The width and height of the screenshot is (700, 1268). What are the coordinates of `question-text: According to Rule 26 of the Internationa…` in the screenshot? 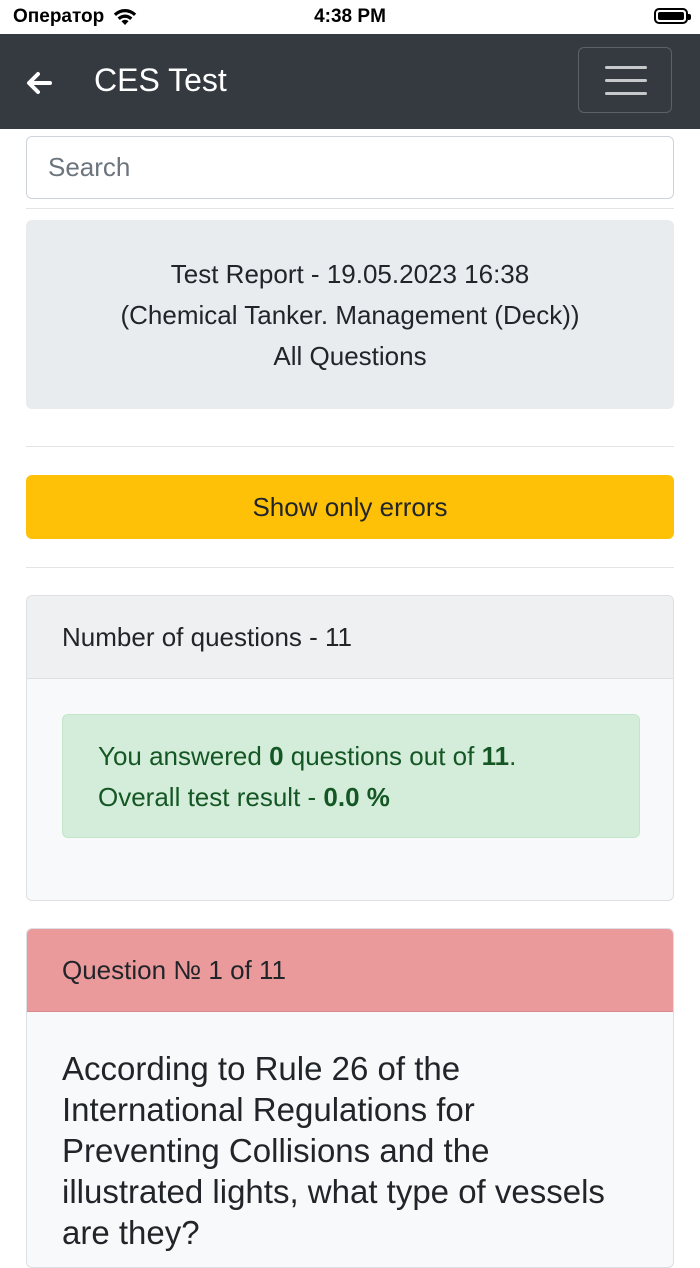 It's located at (333, 1150).